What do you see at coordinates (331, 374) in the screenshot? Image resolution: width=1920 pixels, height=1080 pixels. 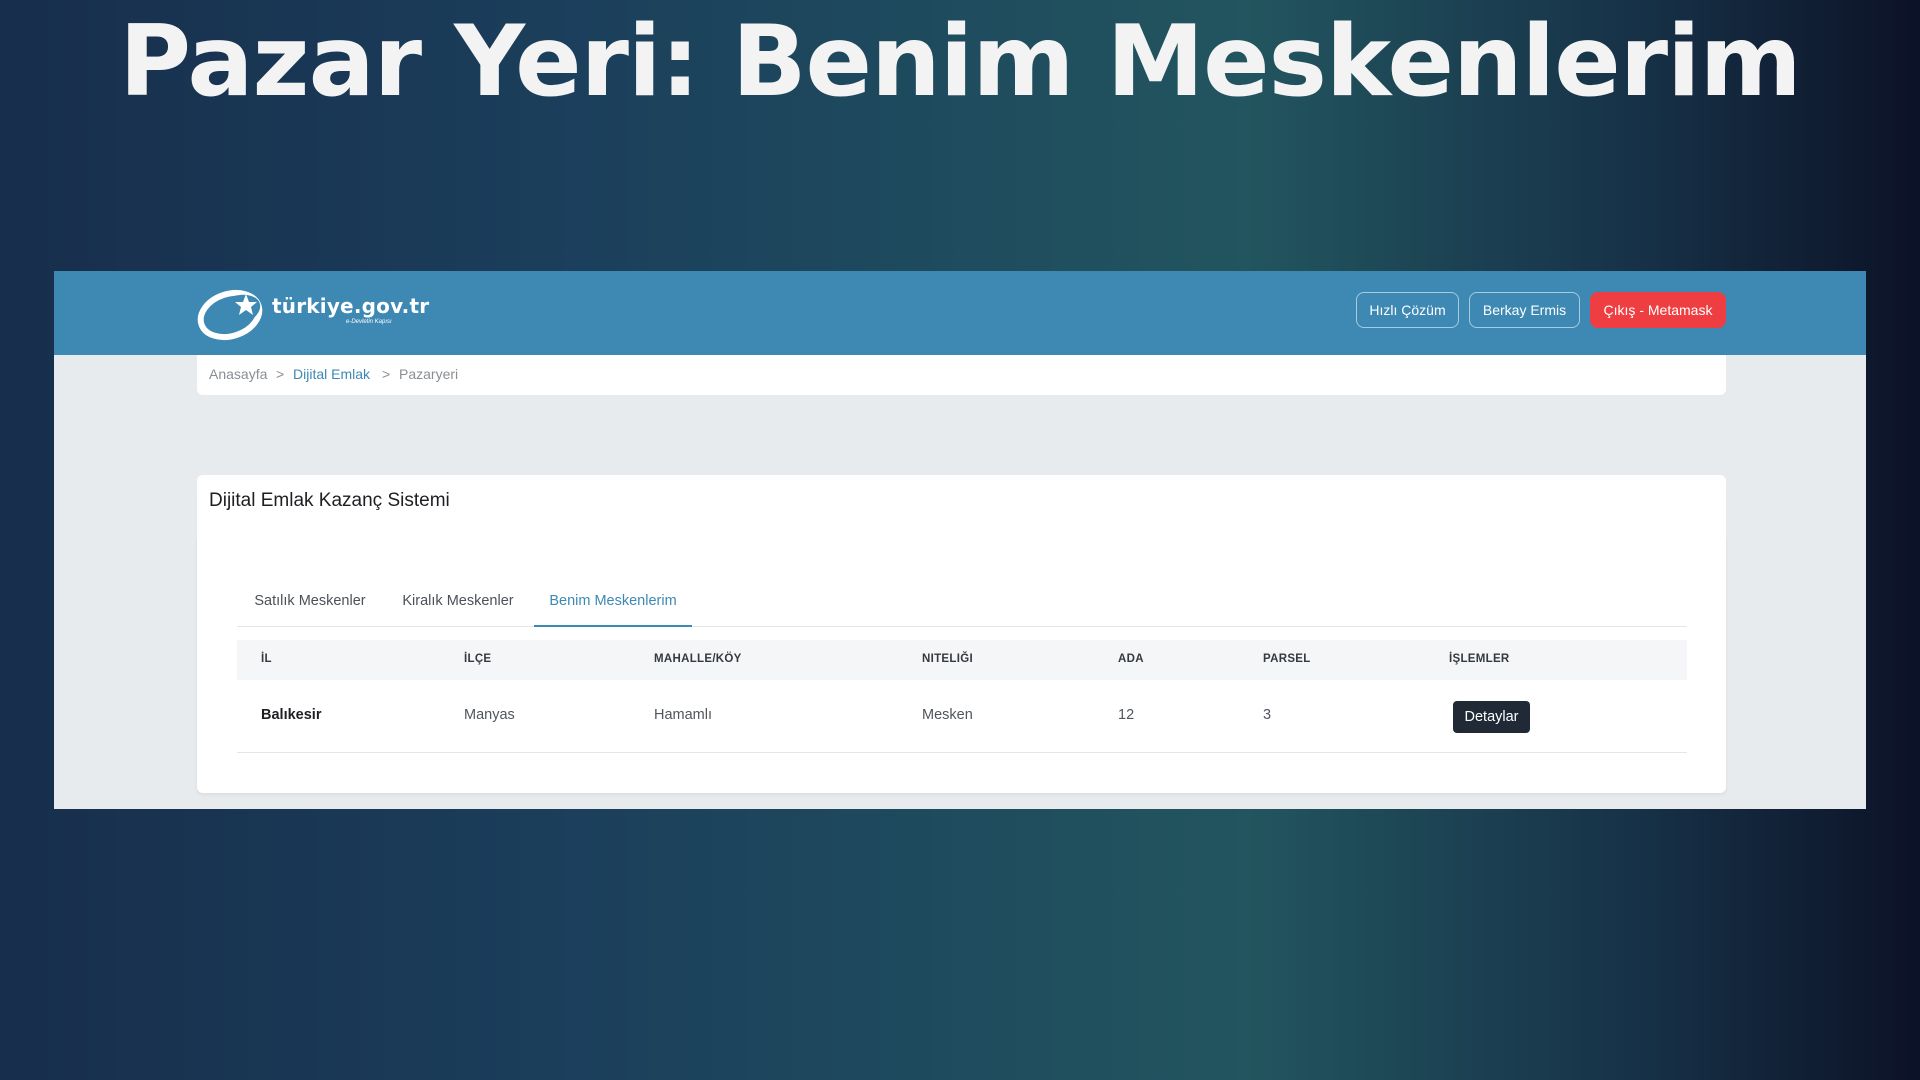 I see `breadcrumb-dijital-emlak: Dijital Emlak` at bounding box center [331, 374].